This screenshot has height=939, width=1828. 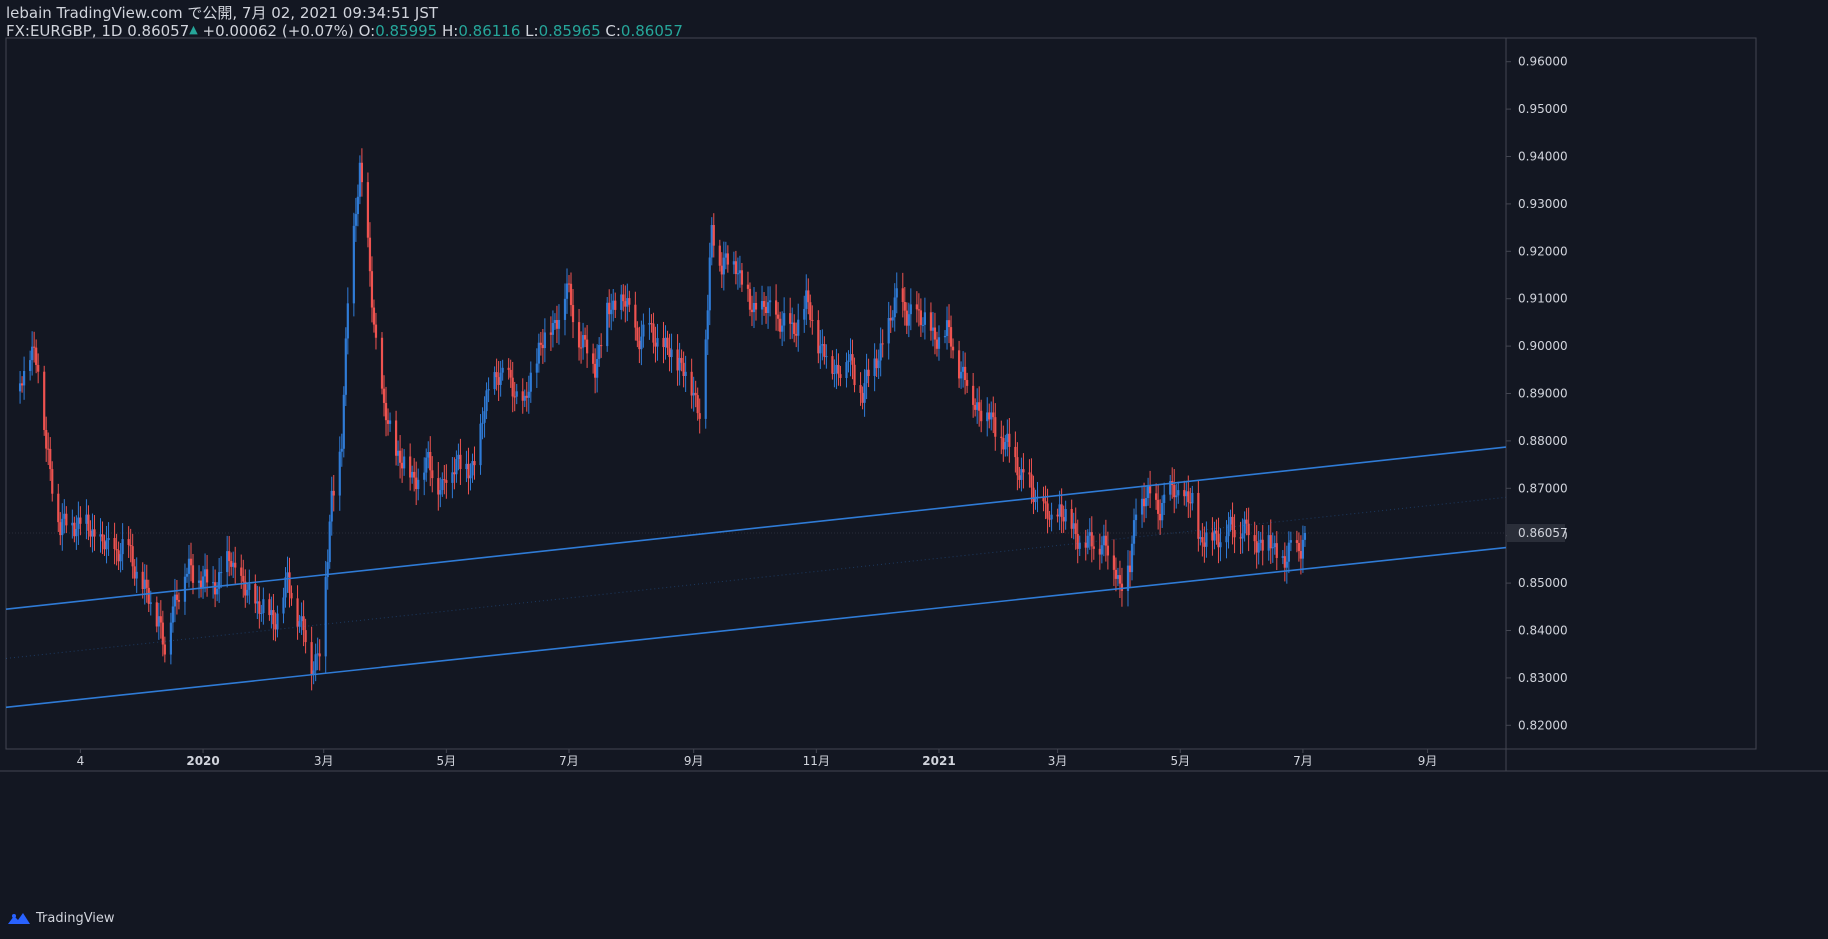 I want to click on y-tick-label: 0.84000, so click(x=1543, y=631).